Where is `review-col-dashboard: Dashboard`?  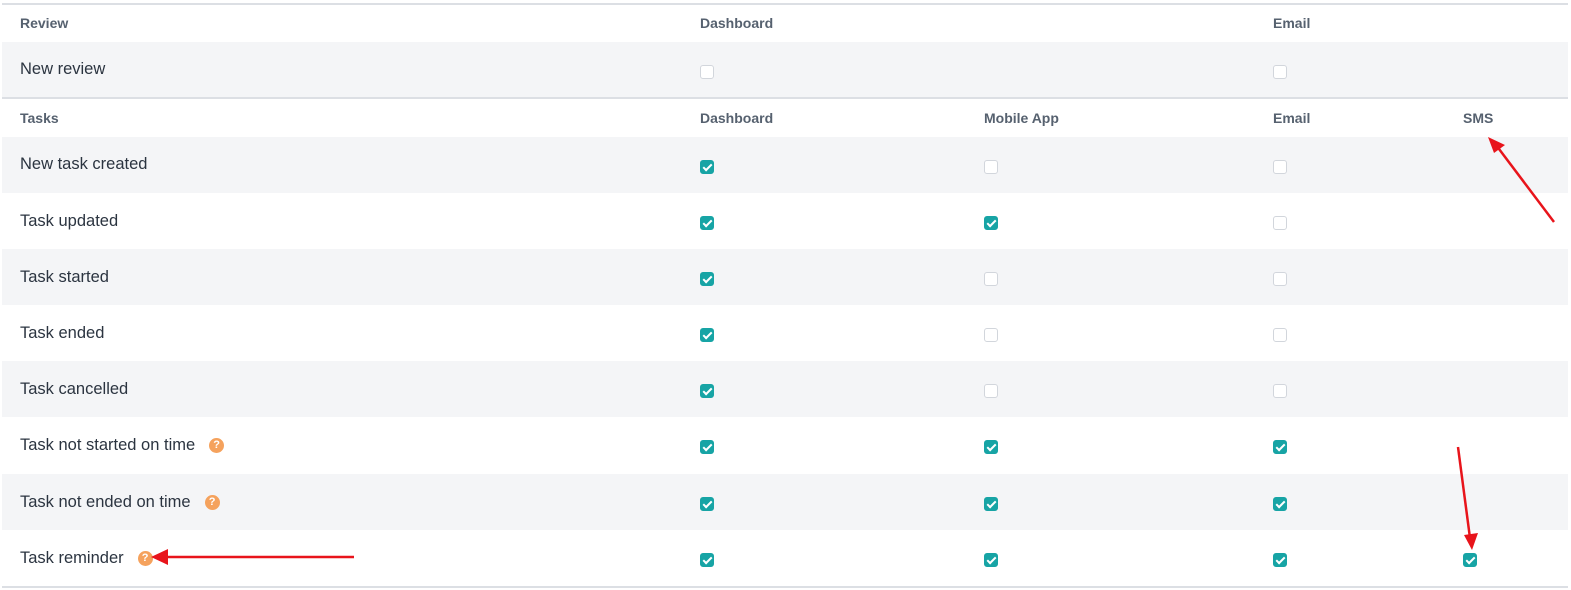 review-col-dashboard: Dashboard is located at coordinates (737, 23).